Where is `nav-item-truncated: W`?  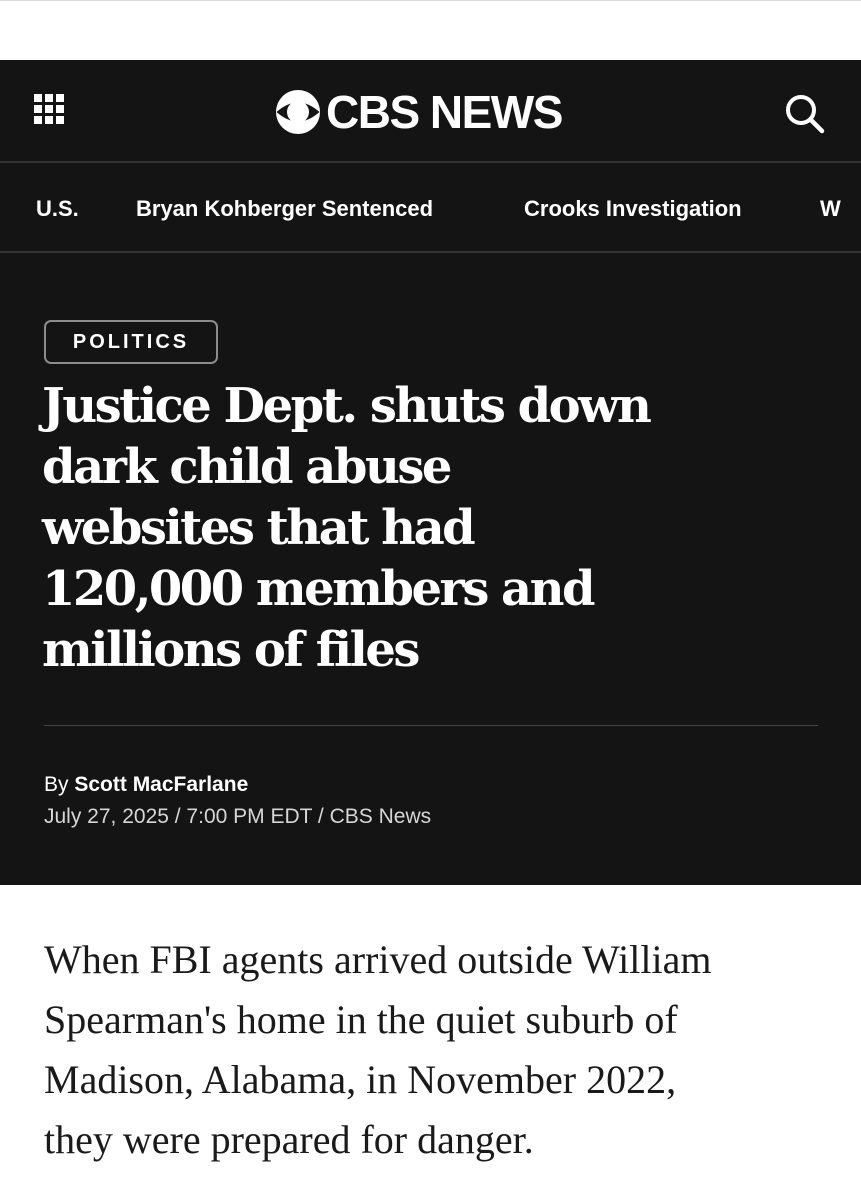 nav-item-truncated: W is located at coordinates (830, 207).